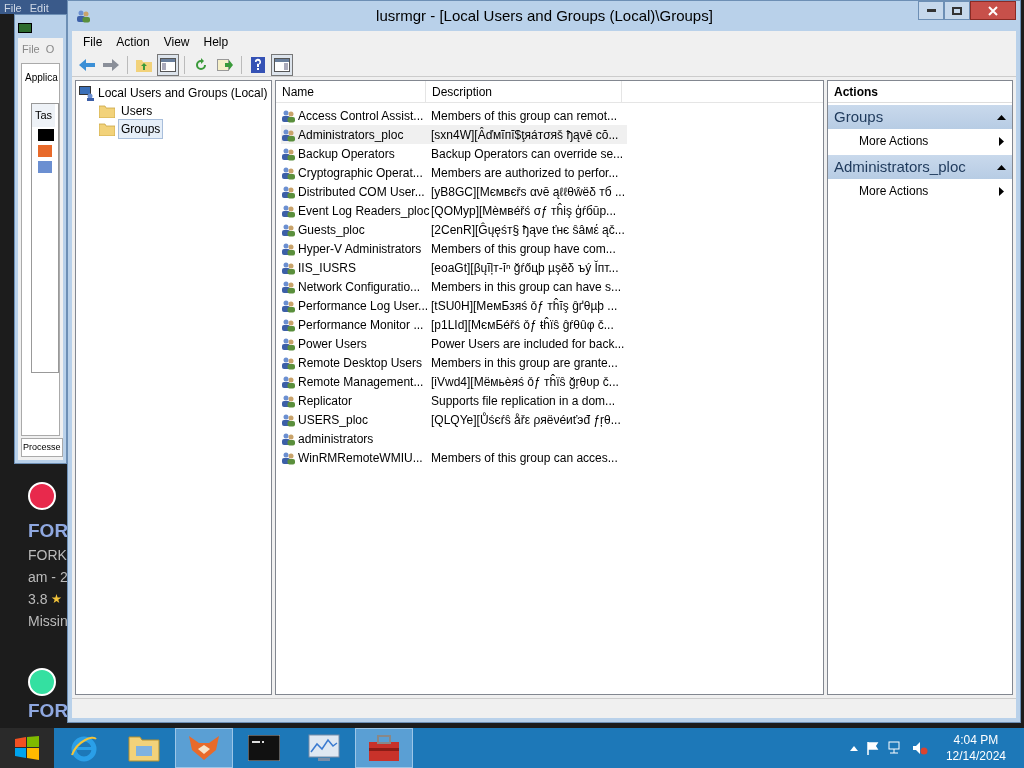  Describe the element at coordinates (144, 64) in the screenshot. I see `up-icon` at that location.